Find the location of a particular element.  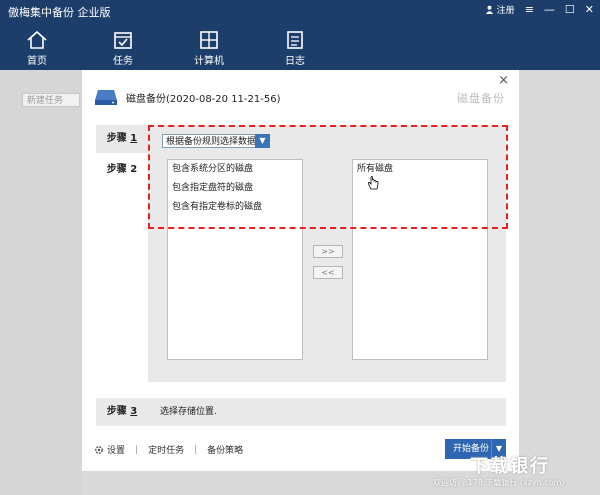

step-3-label: 步骤 is located at coordinates (116, 411).